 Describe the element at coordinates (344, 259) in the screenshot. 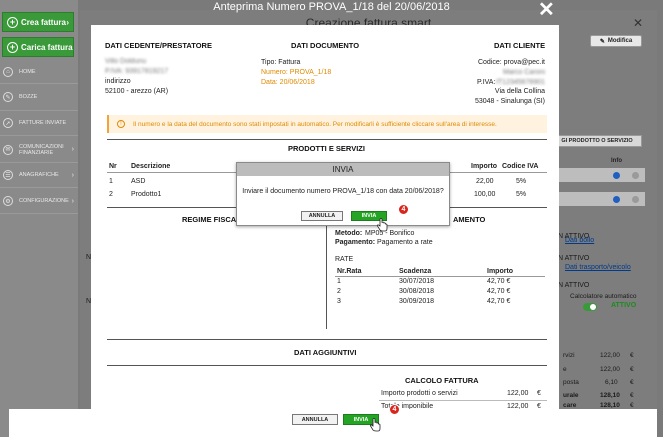

I see `rate-label: RATE` at that location.